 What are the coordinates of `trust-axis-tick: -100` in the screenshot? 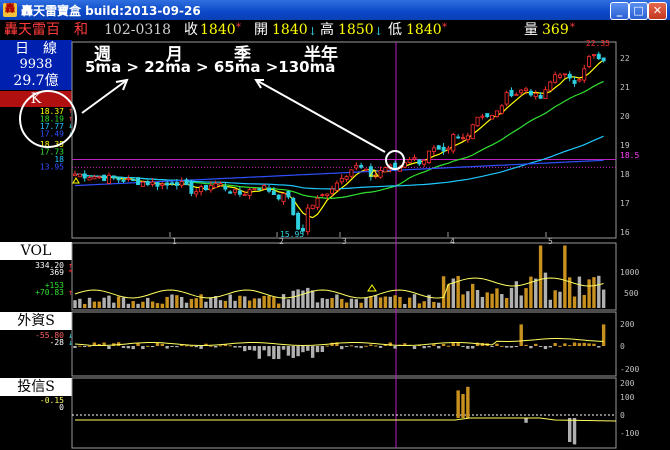 It's located at (629, 433).